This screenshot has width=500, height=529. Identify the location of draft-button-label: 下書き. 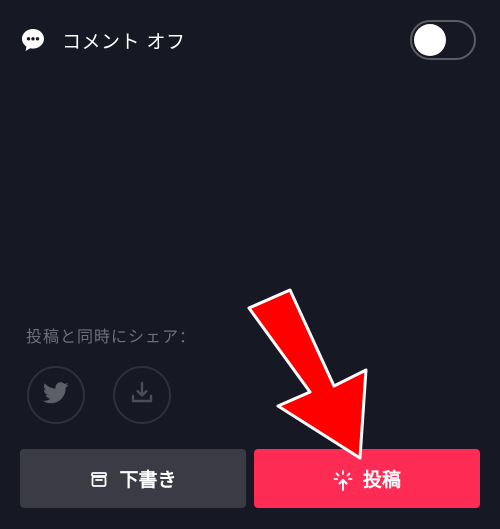
(148, 480).